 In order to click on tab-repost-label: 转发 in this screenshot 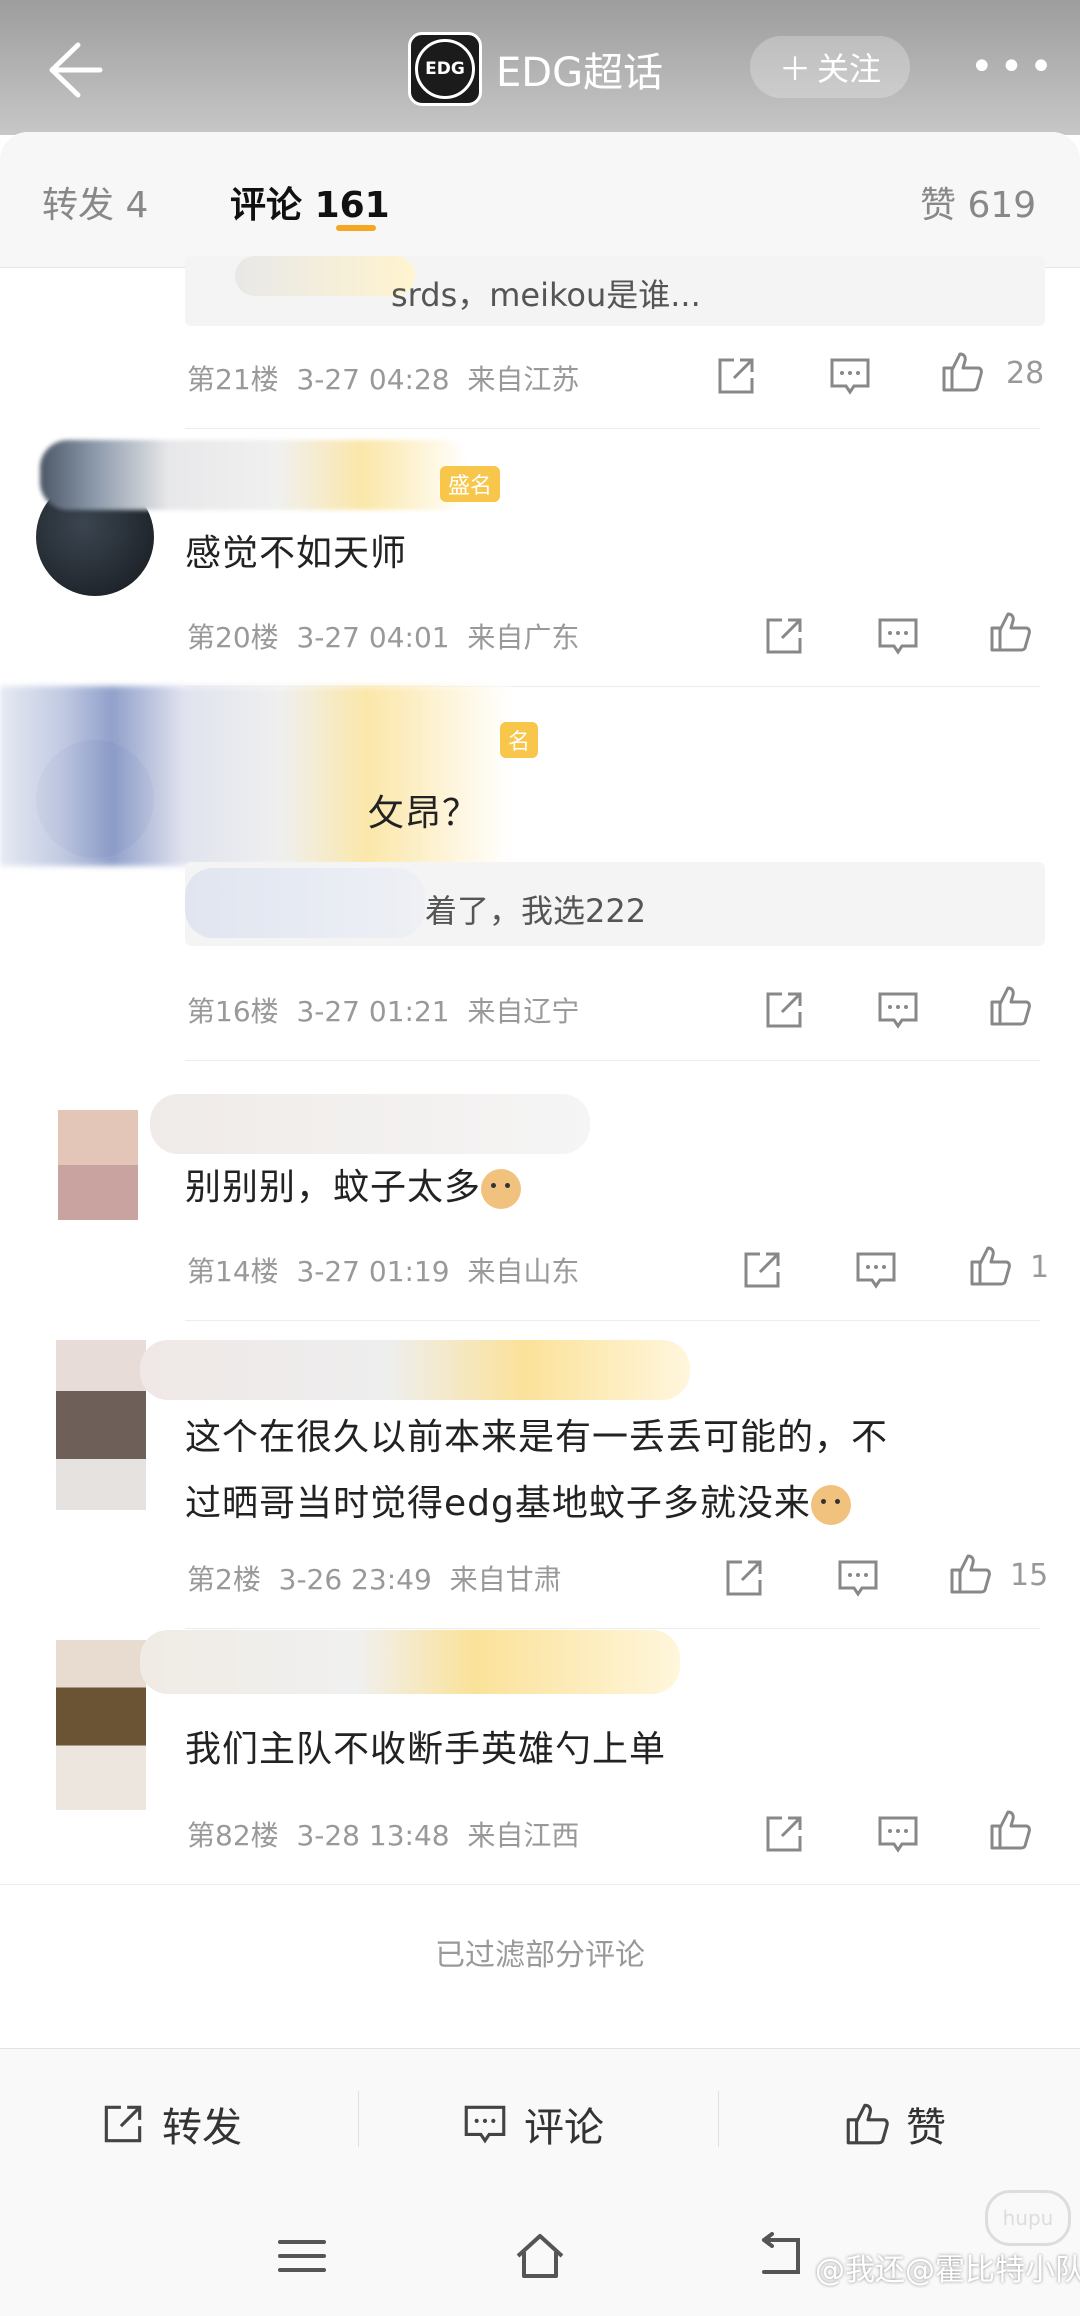, I will do `click(78, 205)`.